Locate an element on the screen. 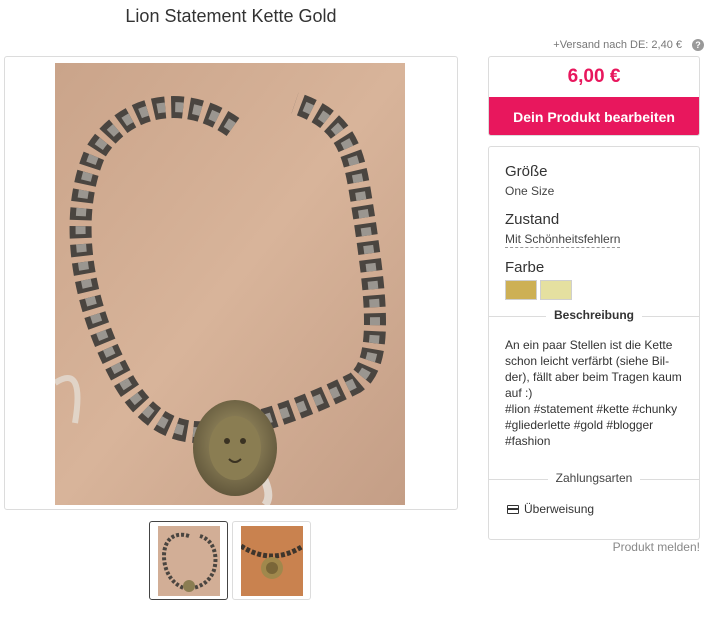  help-icon: ? is located at coordinates (698, 45).